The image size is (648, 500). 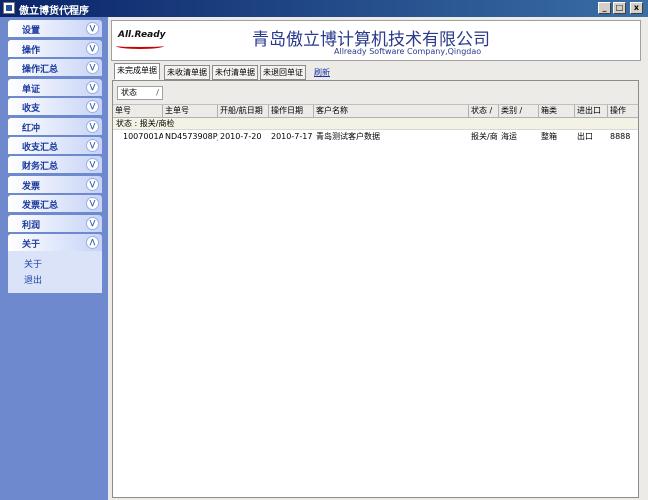 I want to click on nav-group-label: 单证, so click(x=31, y=90).